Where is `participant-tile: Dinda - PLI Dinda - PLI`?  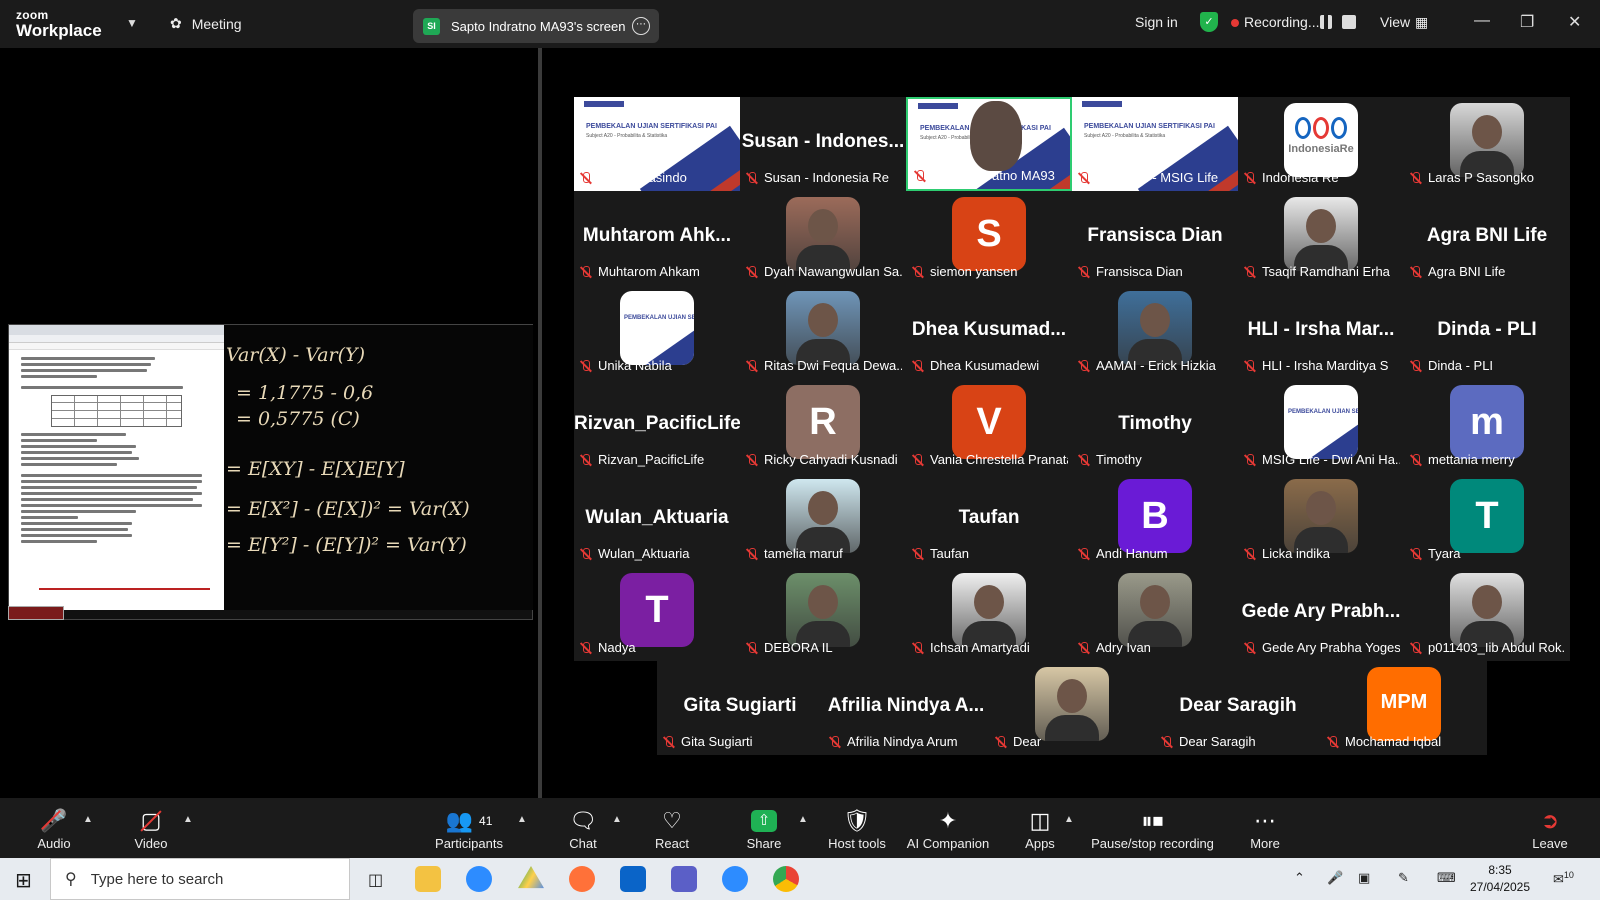 participant-tile: Dinda - PLI Dinda - PLI is located at coordinates (1487, 332).